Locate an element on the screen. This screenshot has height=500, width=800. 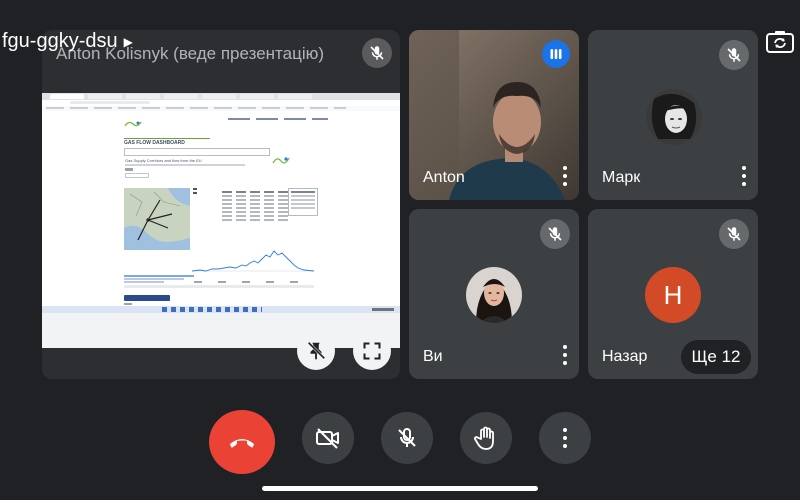
participant-tile-mark: Марк is located at coordinates (673, 115).